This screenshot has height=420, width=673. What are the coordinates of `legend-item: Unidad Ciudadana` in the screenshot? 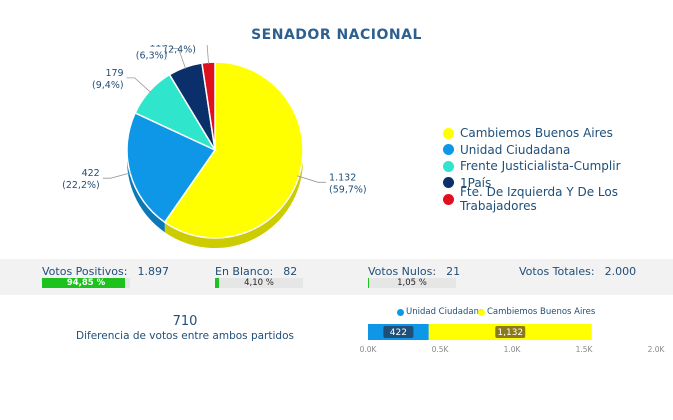 It's located at (558, 150).